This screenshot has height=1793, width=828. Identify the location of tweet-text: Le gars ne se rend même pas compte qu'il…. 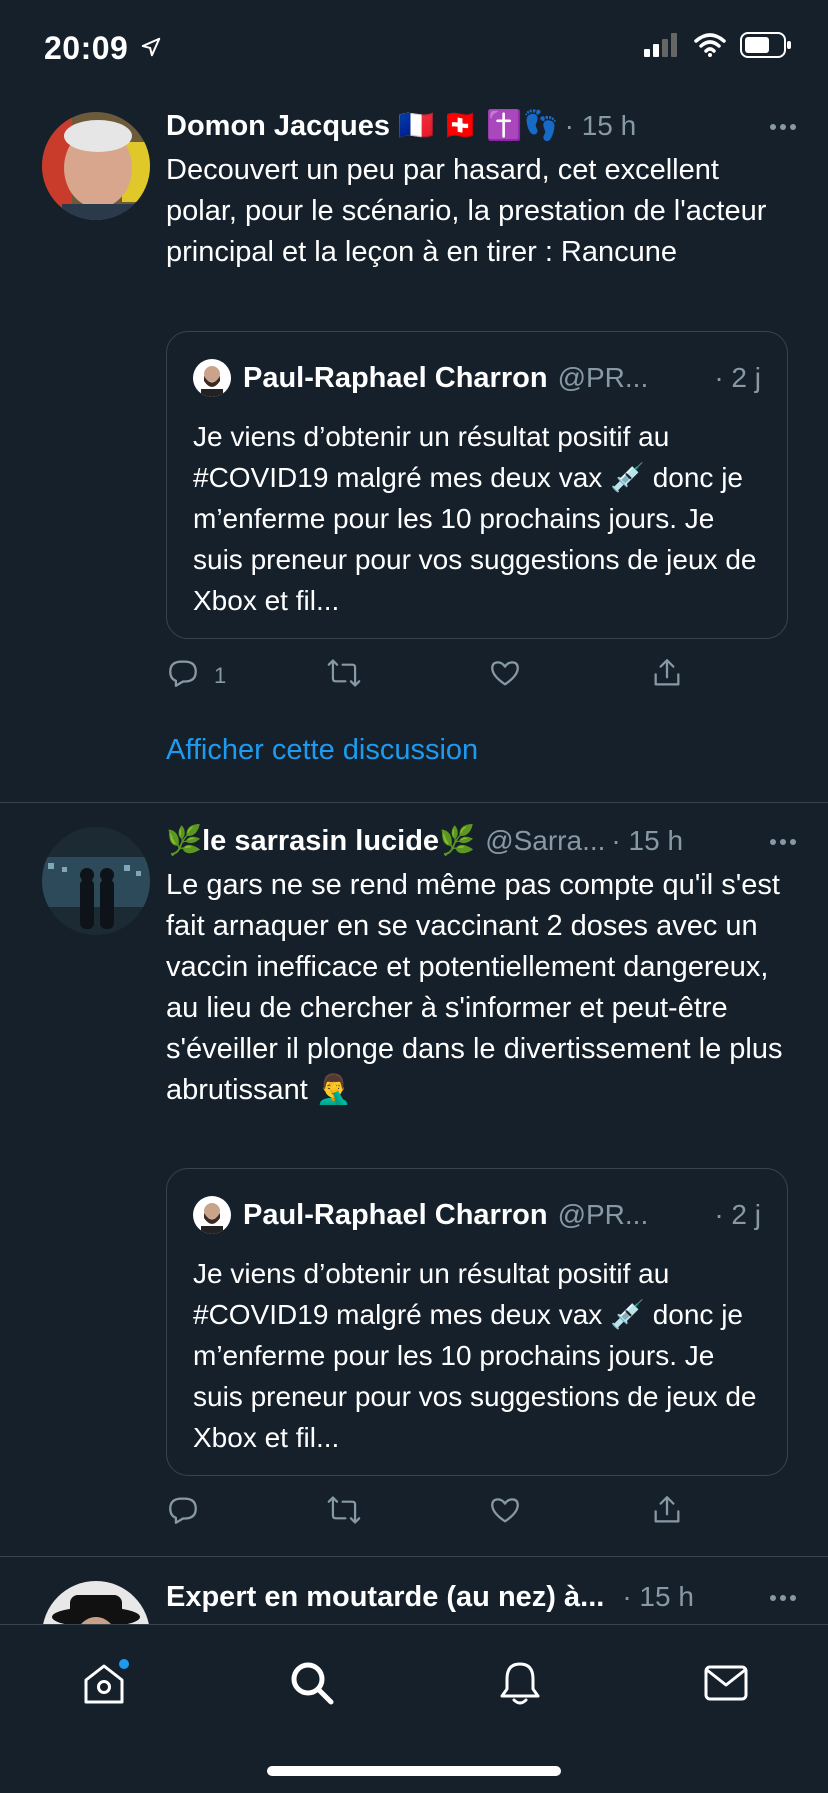
(474, 987).